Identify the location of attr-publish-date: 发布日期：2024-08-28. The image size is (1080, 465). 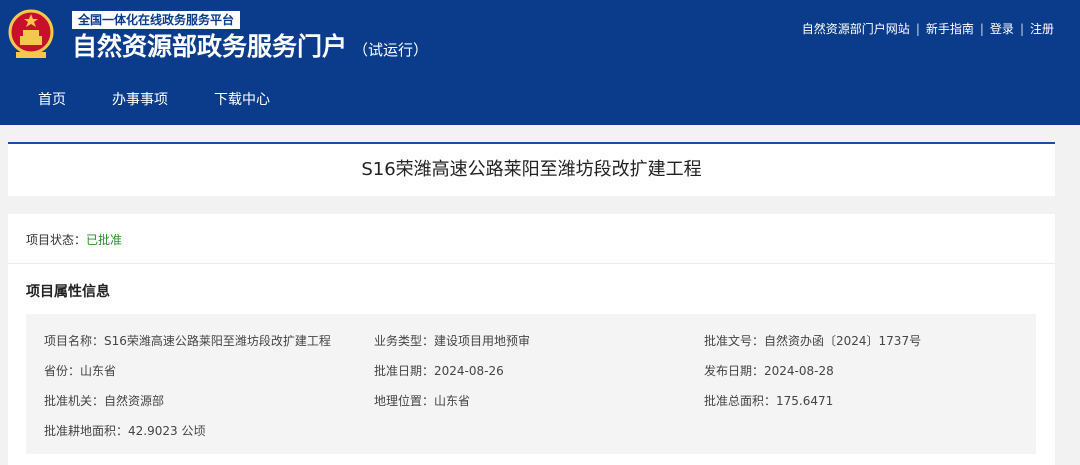
(769, 371).